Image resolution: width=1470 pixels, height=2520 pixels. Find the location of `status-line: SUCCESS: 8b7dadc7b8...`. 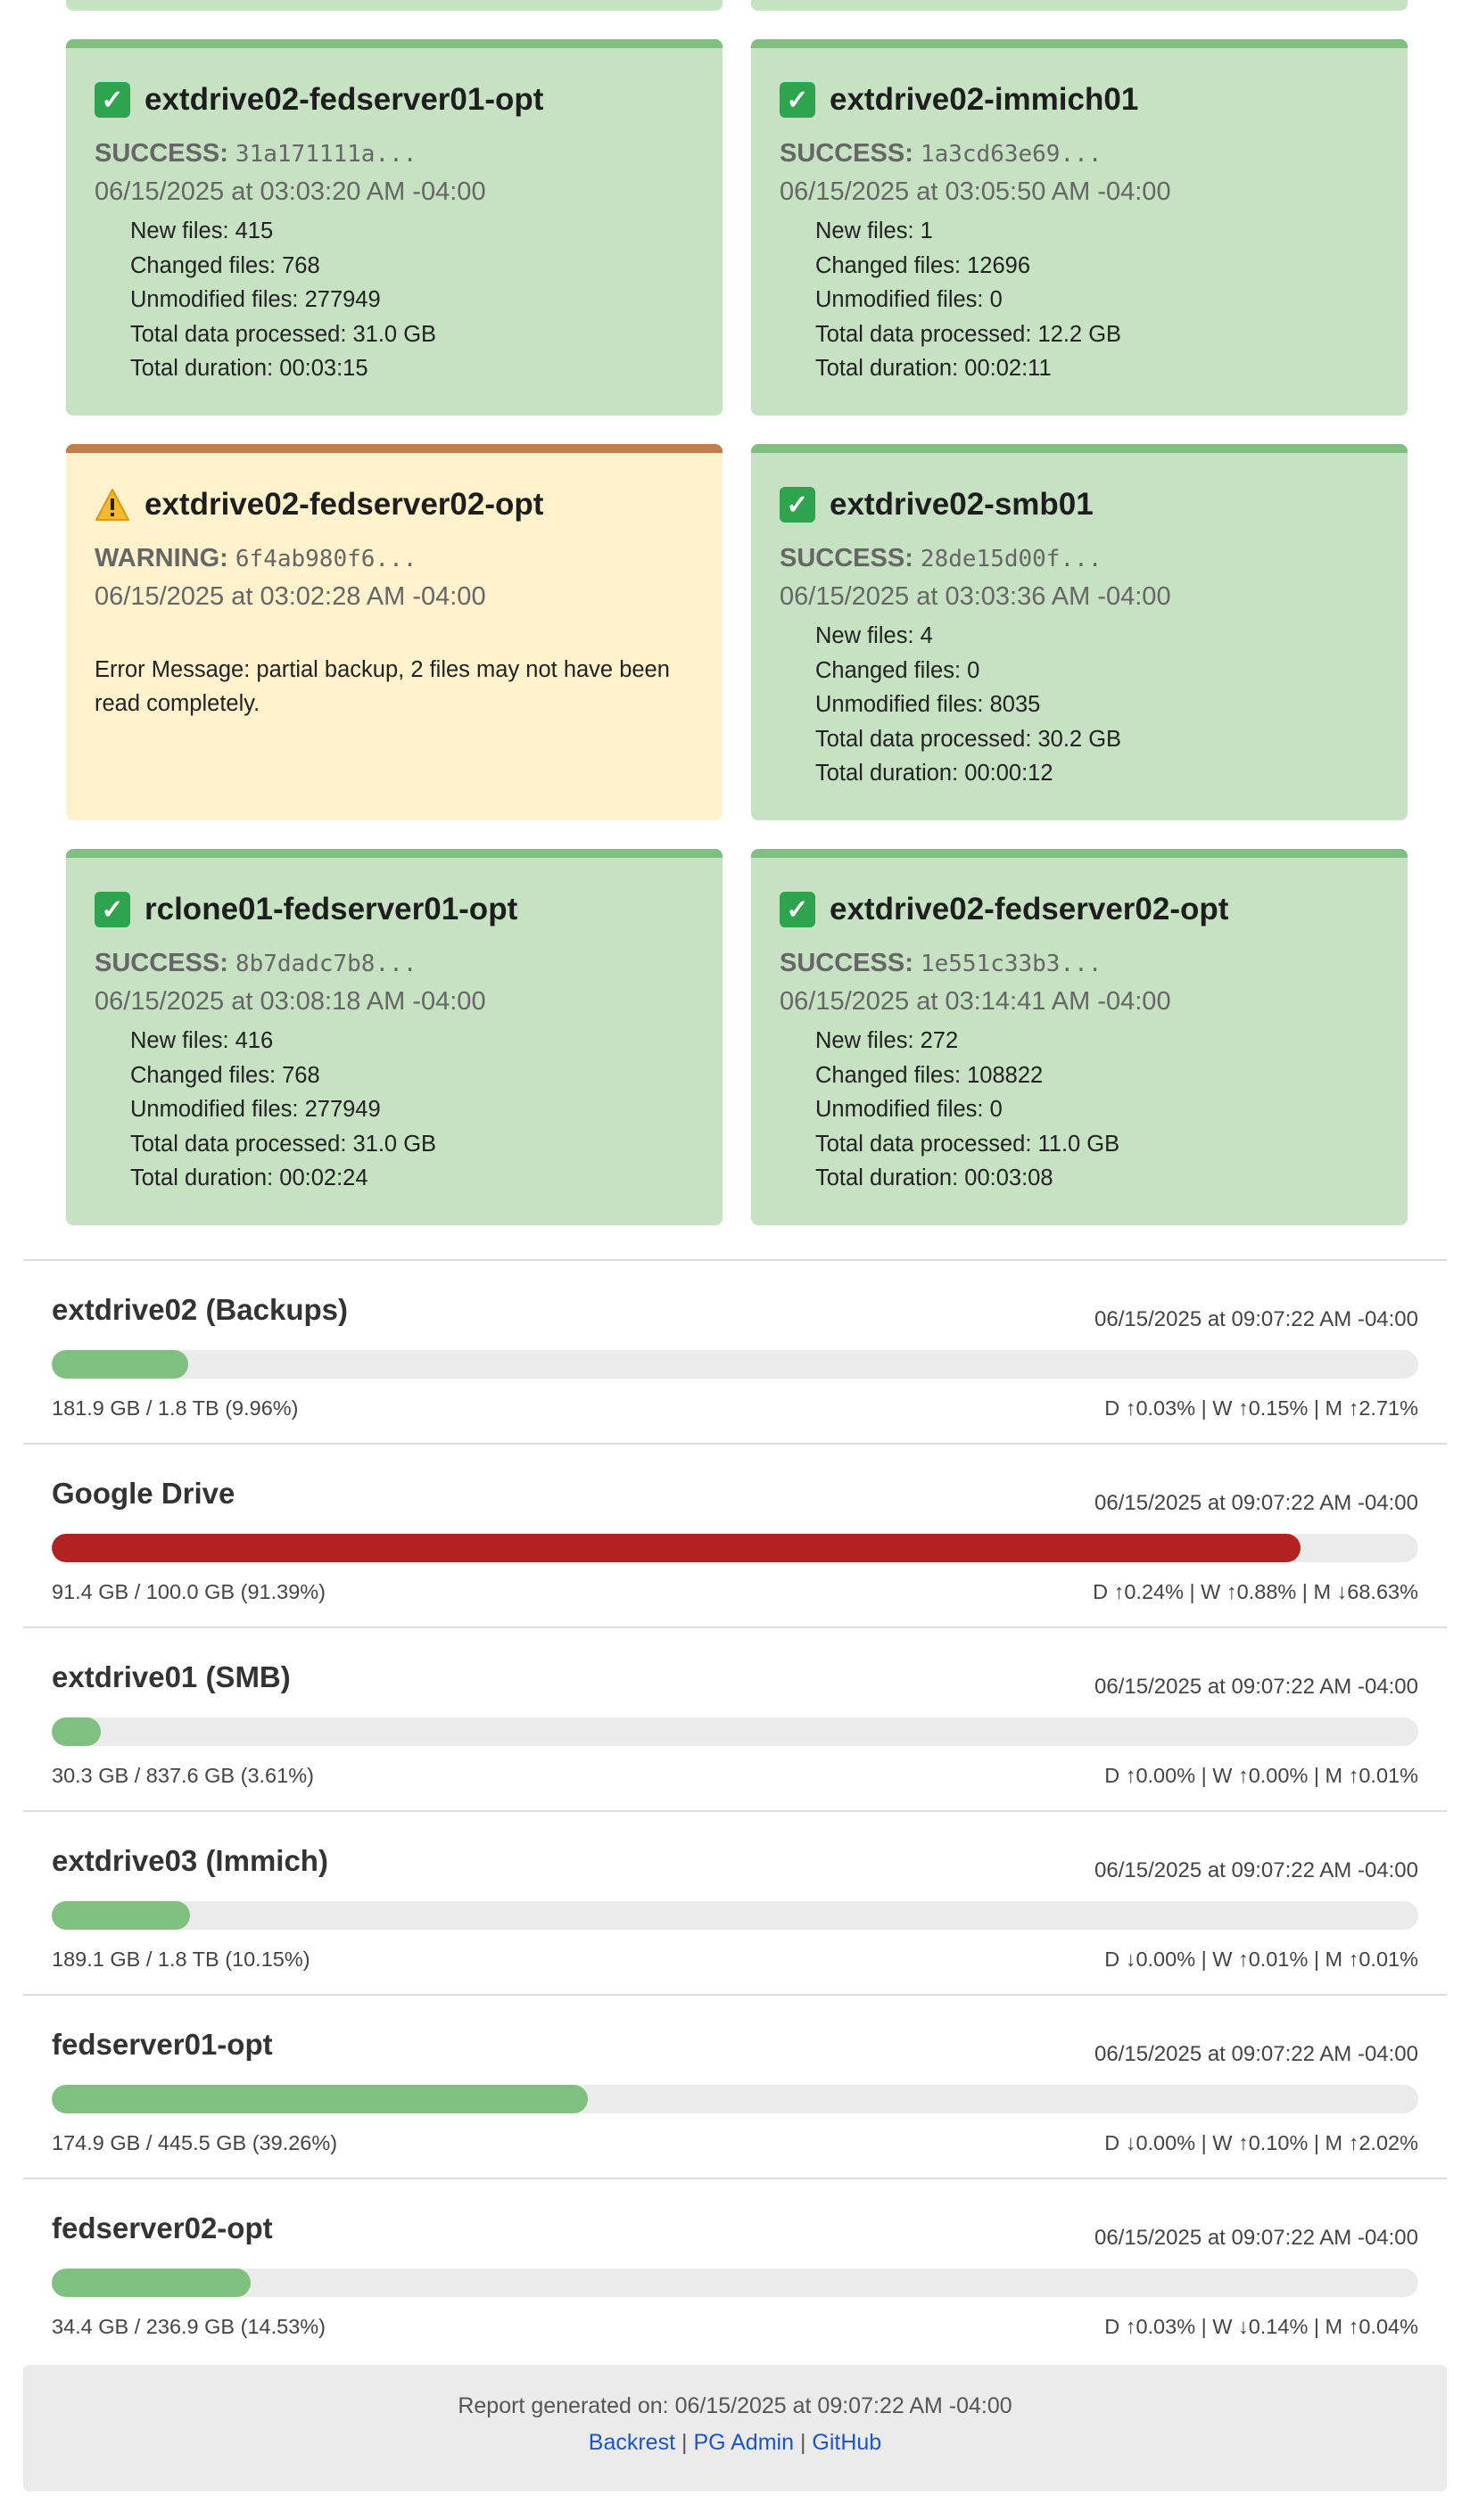

status-line: SUCCESS: 8b7dadc7b8... is located at coordinates (394, 964).